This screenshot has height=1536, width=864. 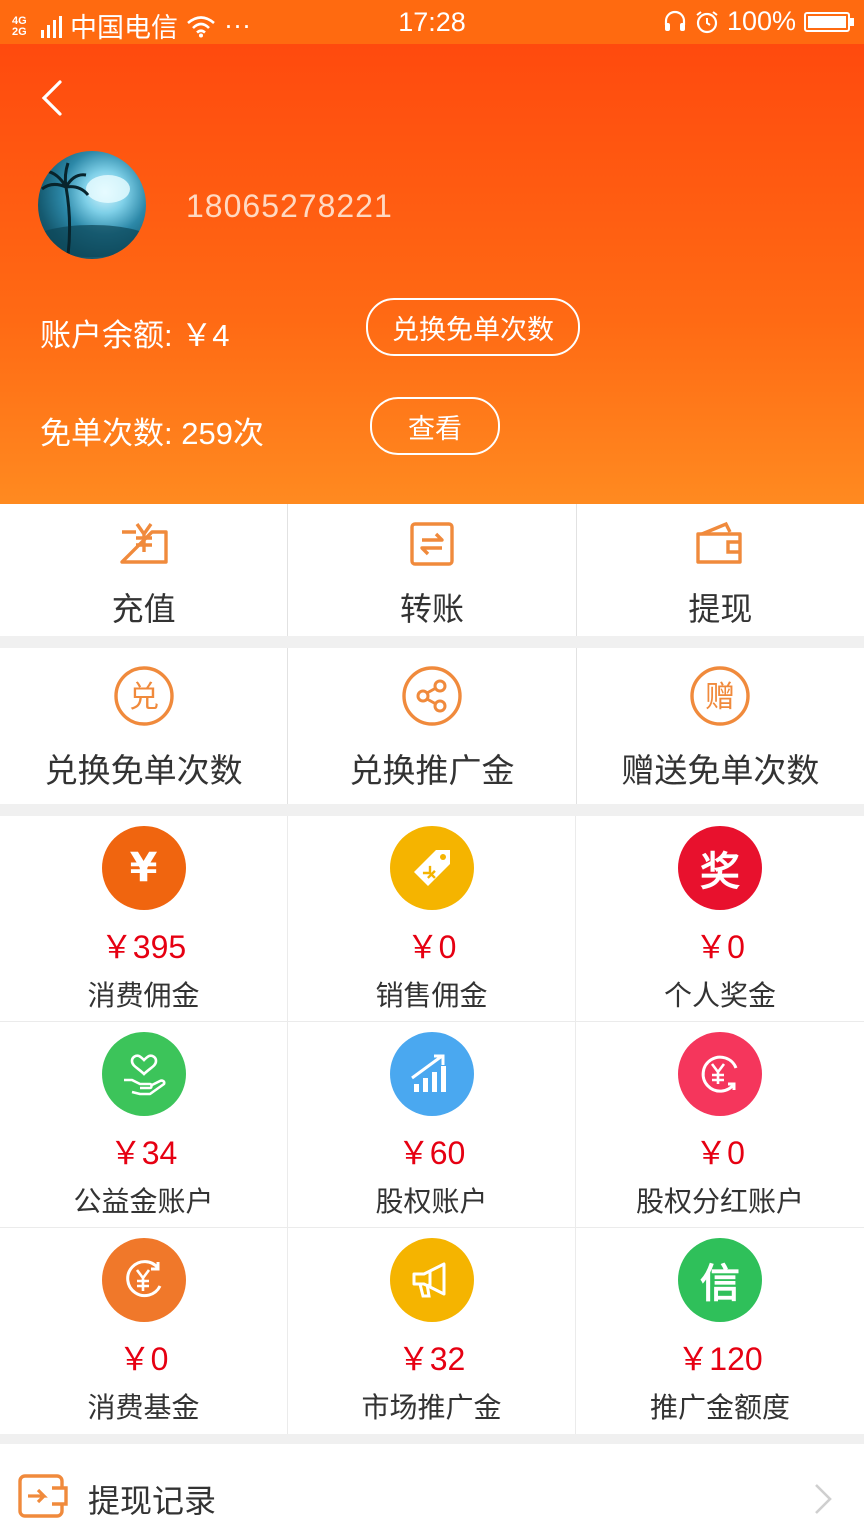 I want to click on gift-glyph: 赠, so click(x=720, y=697).